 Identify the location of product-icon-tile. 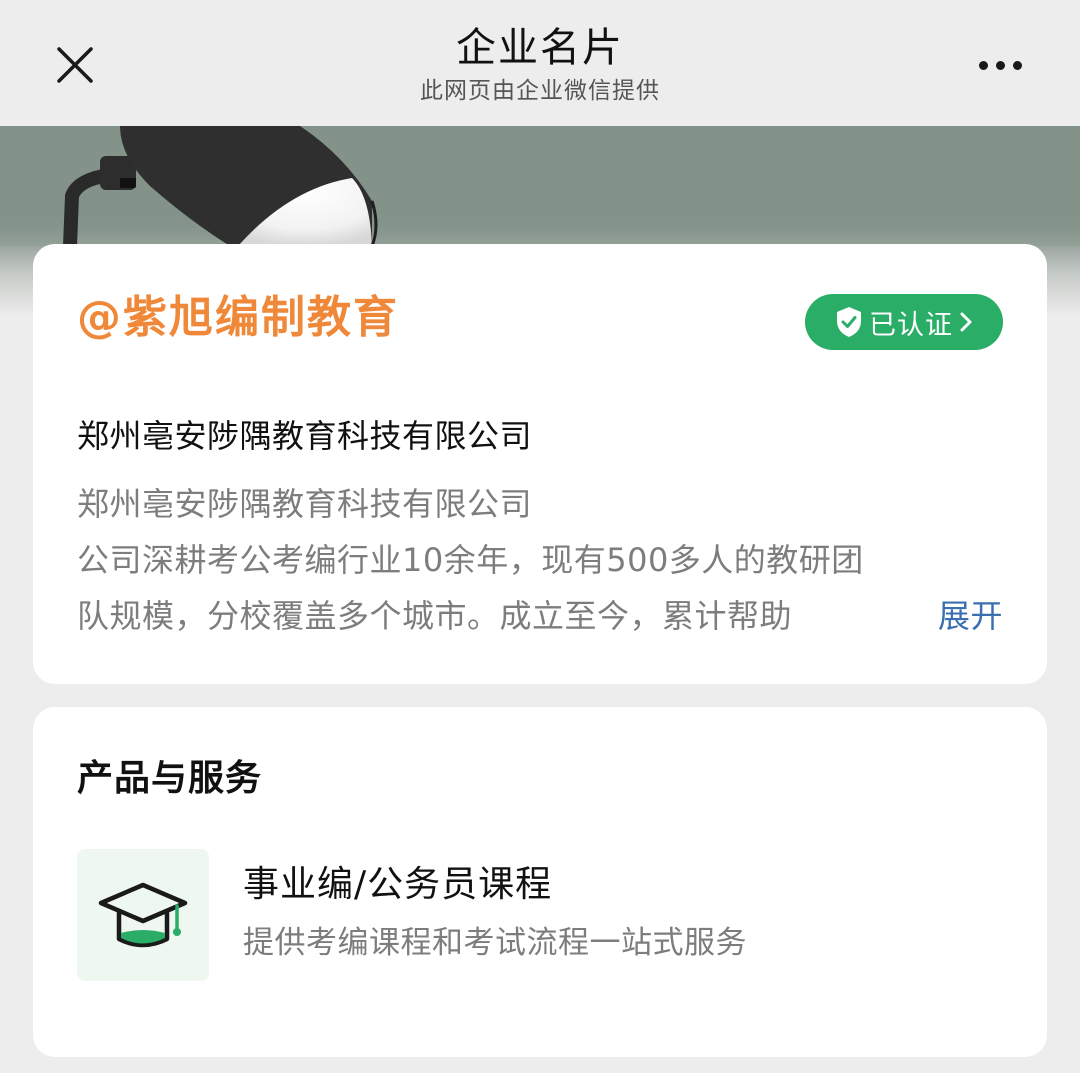
(143, 915).